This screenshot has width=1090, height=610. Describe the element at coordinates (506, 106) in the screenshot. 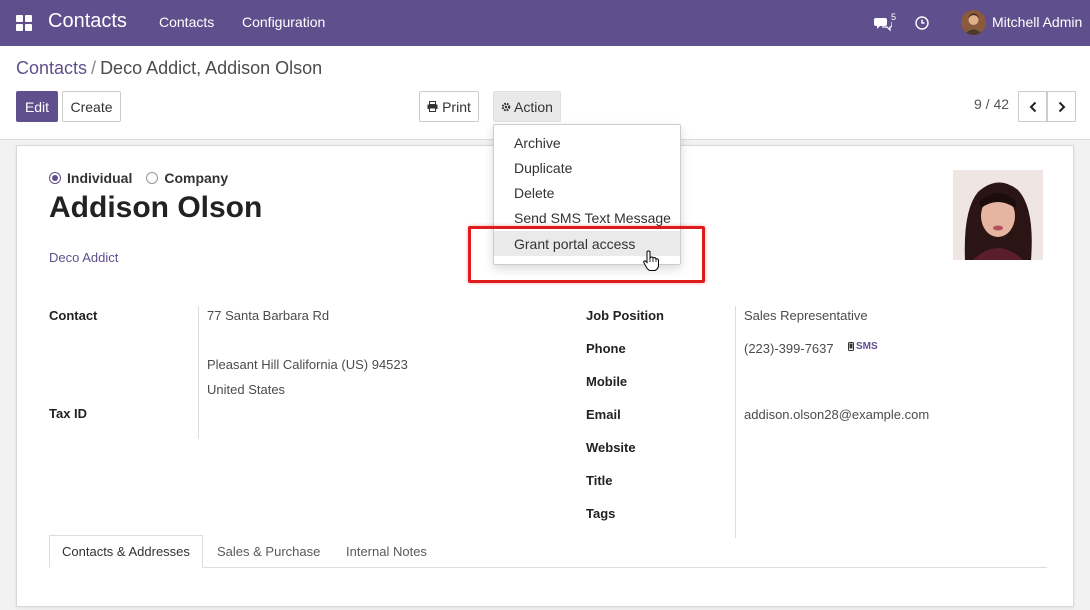

I see `gear-icon` at that location.